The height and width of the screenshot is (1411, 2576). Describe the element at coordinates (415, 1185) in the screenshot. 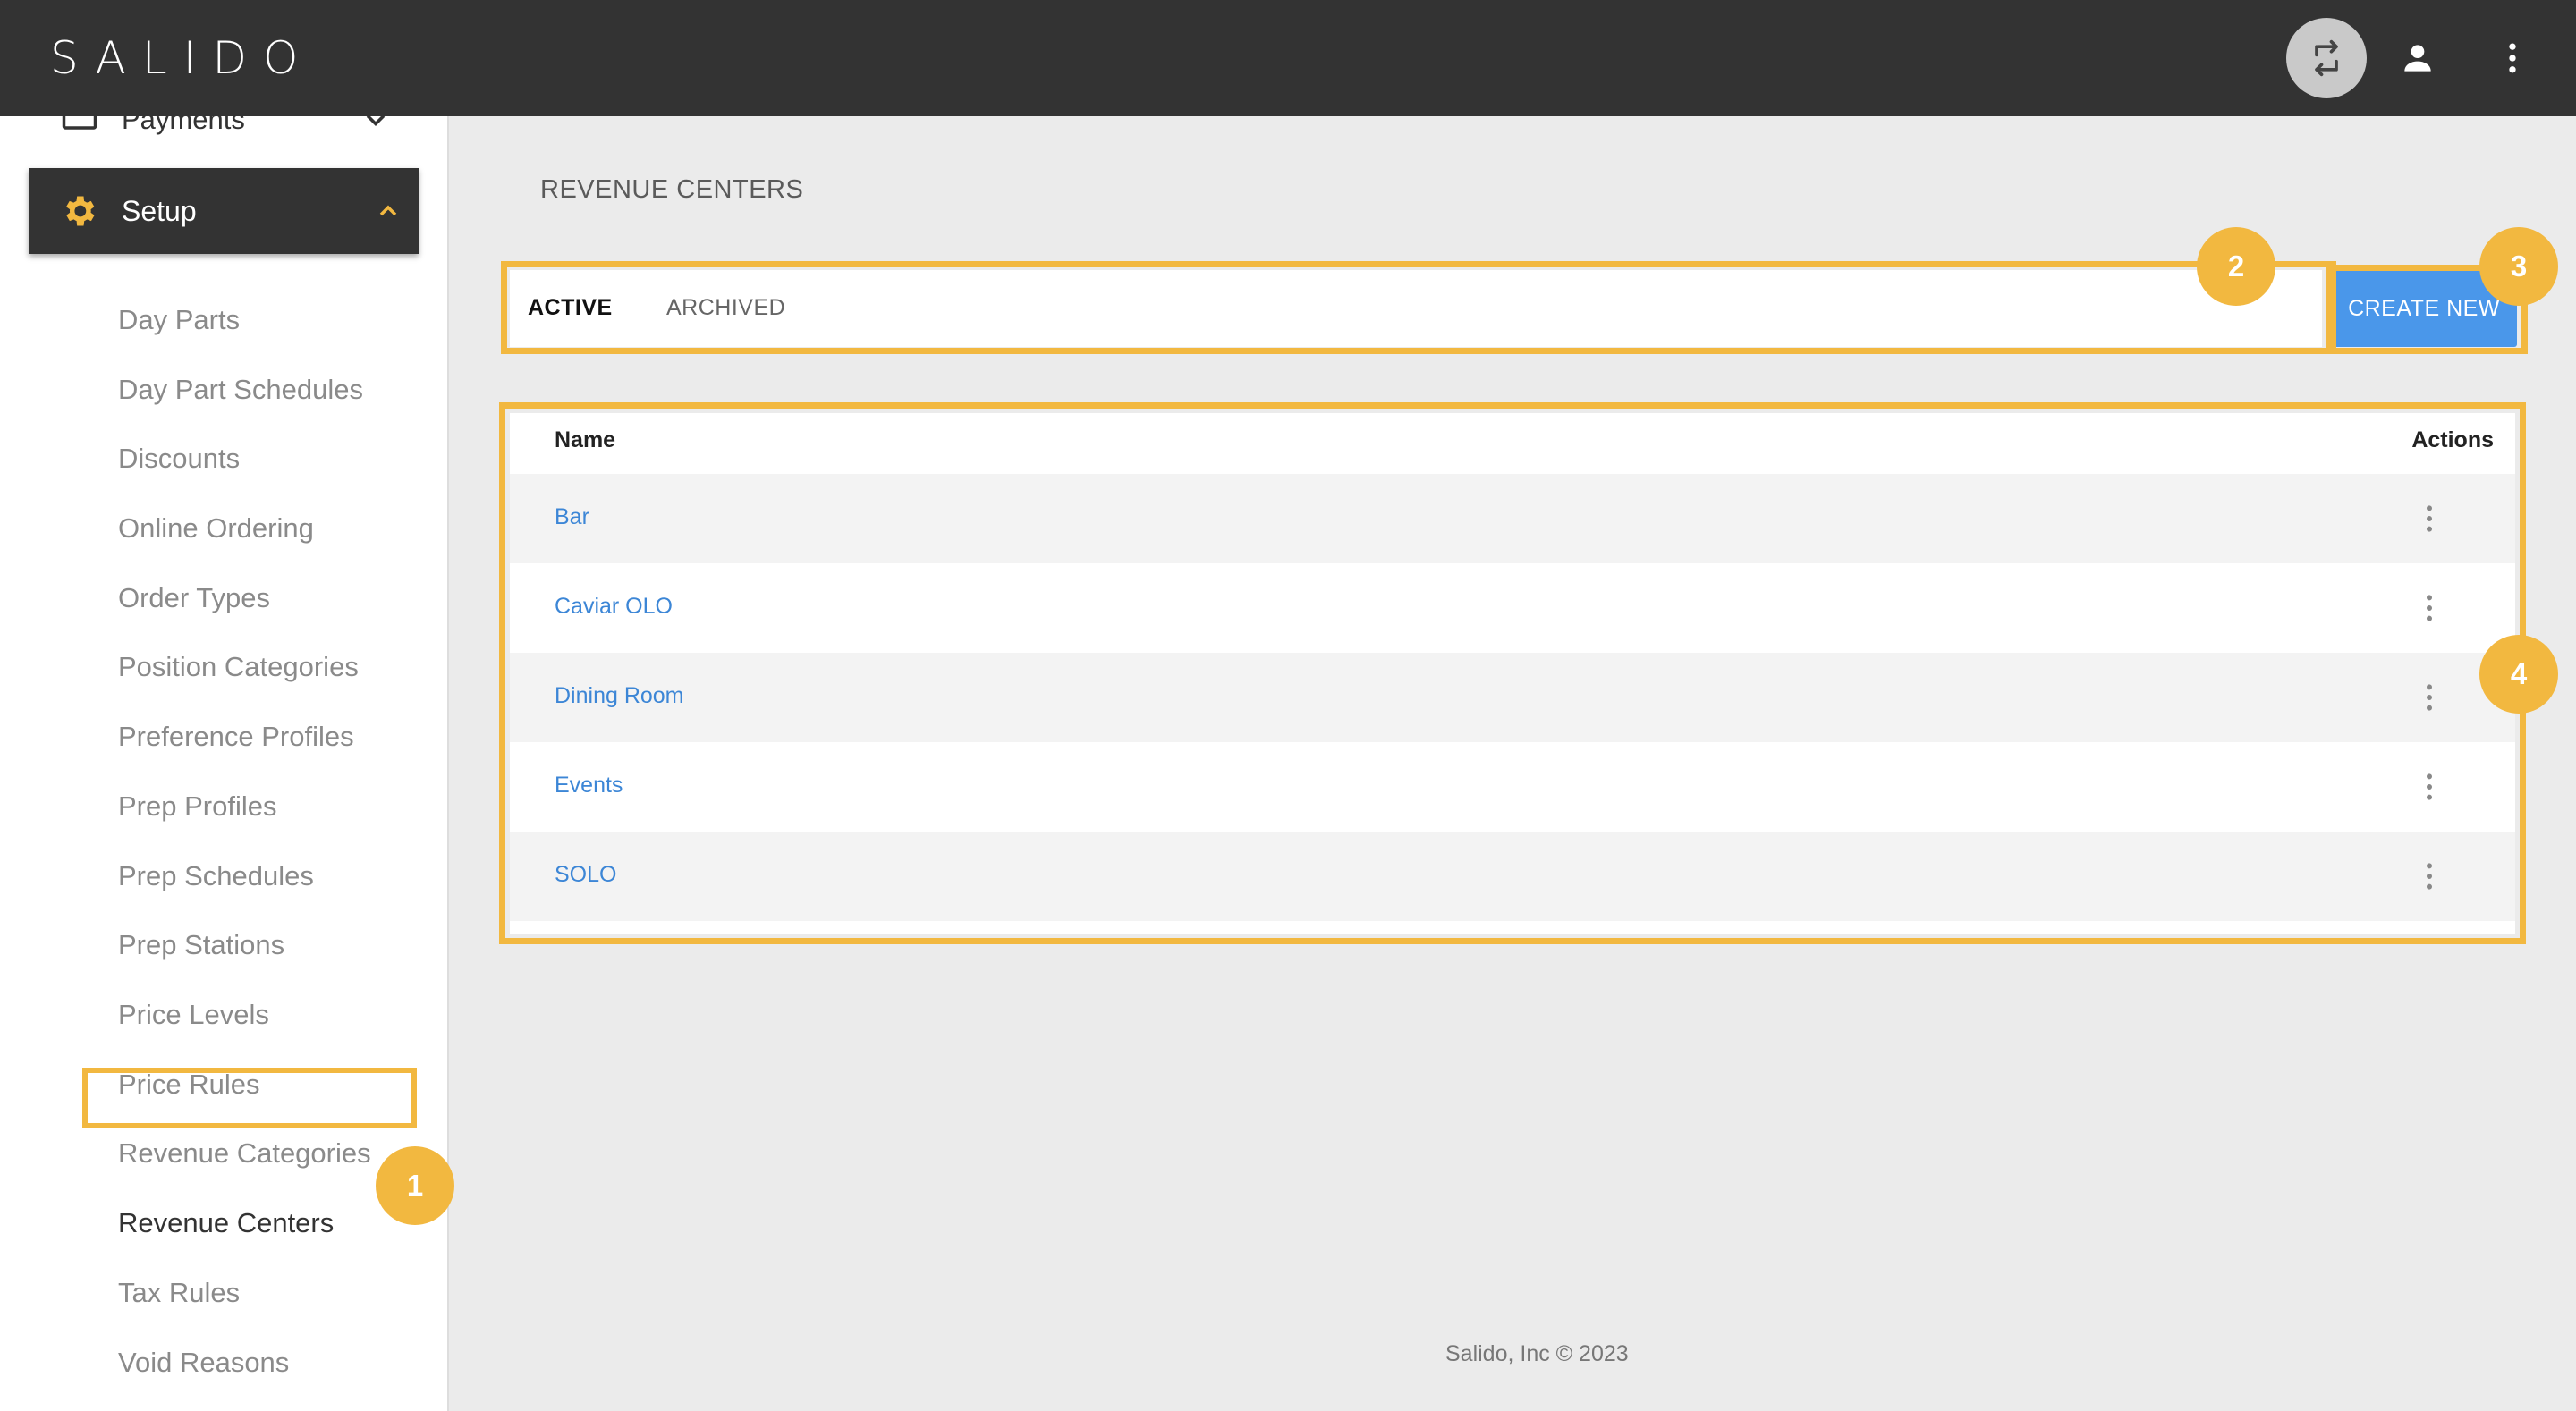

I see `annotation-badge-1: 1` at that location.